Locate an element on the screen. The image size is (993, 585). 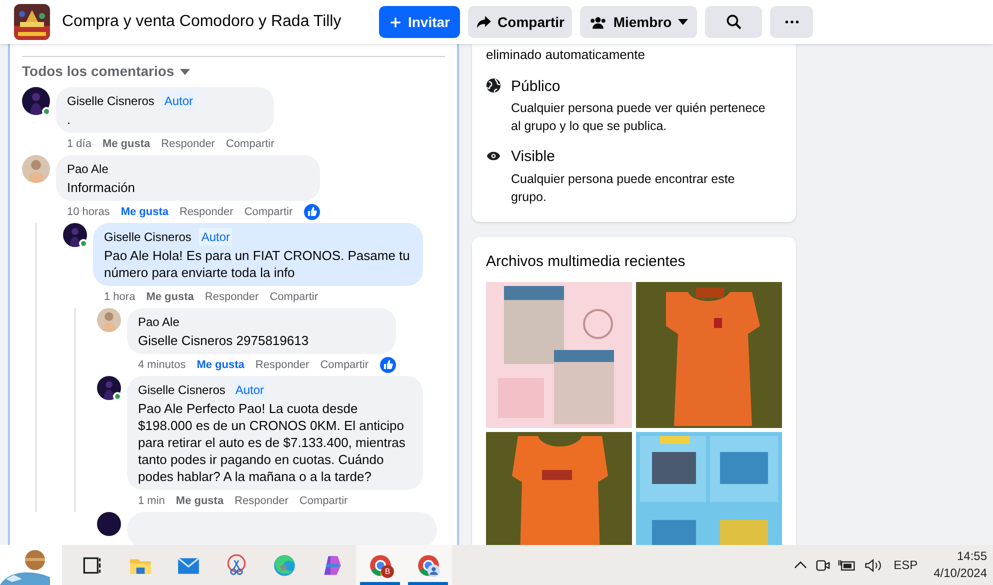
member-dropdown: Miembro is located at coordinates (638, 22).